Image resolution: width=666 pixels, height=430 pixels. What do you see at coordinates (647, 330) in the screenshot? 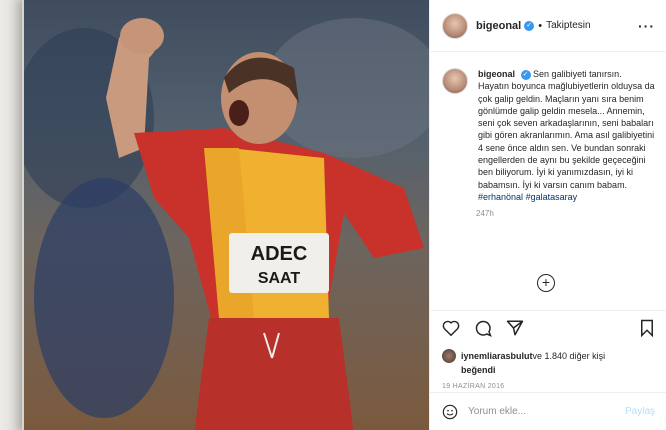
I see `bookmark-icon` at bounding box center [647, 330].